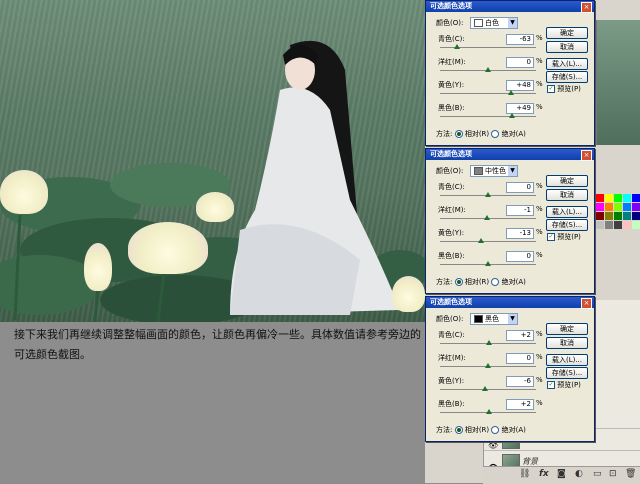  I want to click on color-select: 中性色 ▼, so click(494, 171).